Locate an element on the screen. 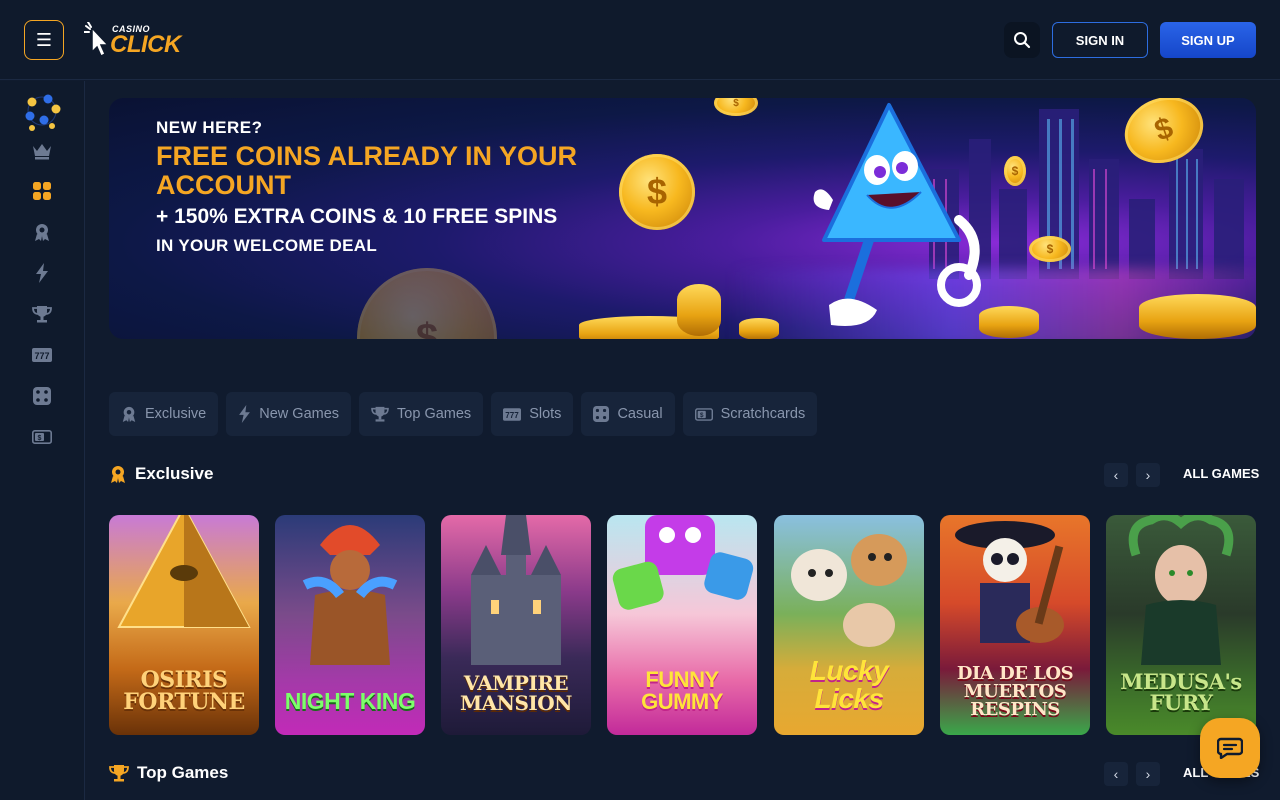  mascot-arrow-image is located at coordinates (897, 214).